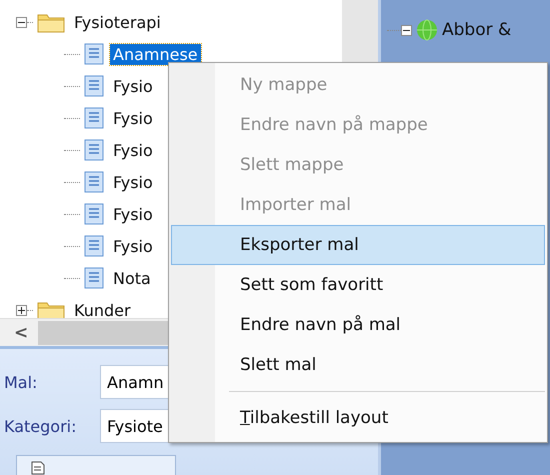 The image size is (550, 475). I want to click on field-label: Mal:, so click(21, 382).